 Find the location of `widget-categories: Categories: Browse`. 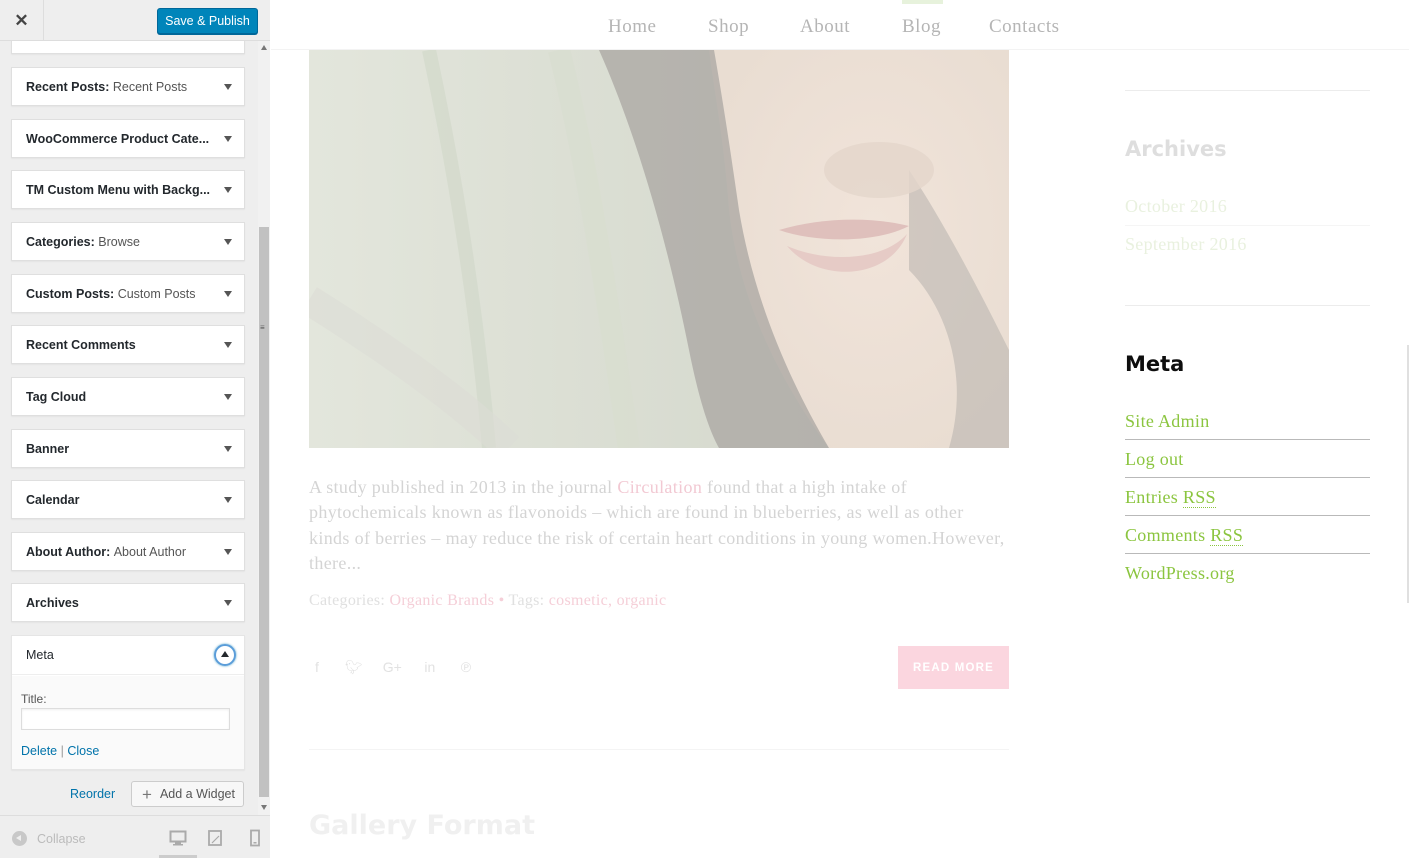

widget-categories: Categories: Browse is located at coordinates (128, 241).